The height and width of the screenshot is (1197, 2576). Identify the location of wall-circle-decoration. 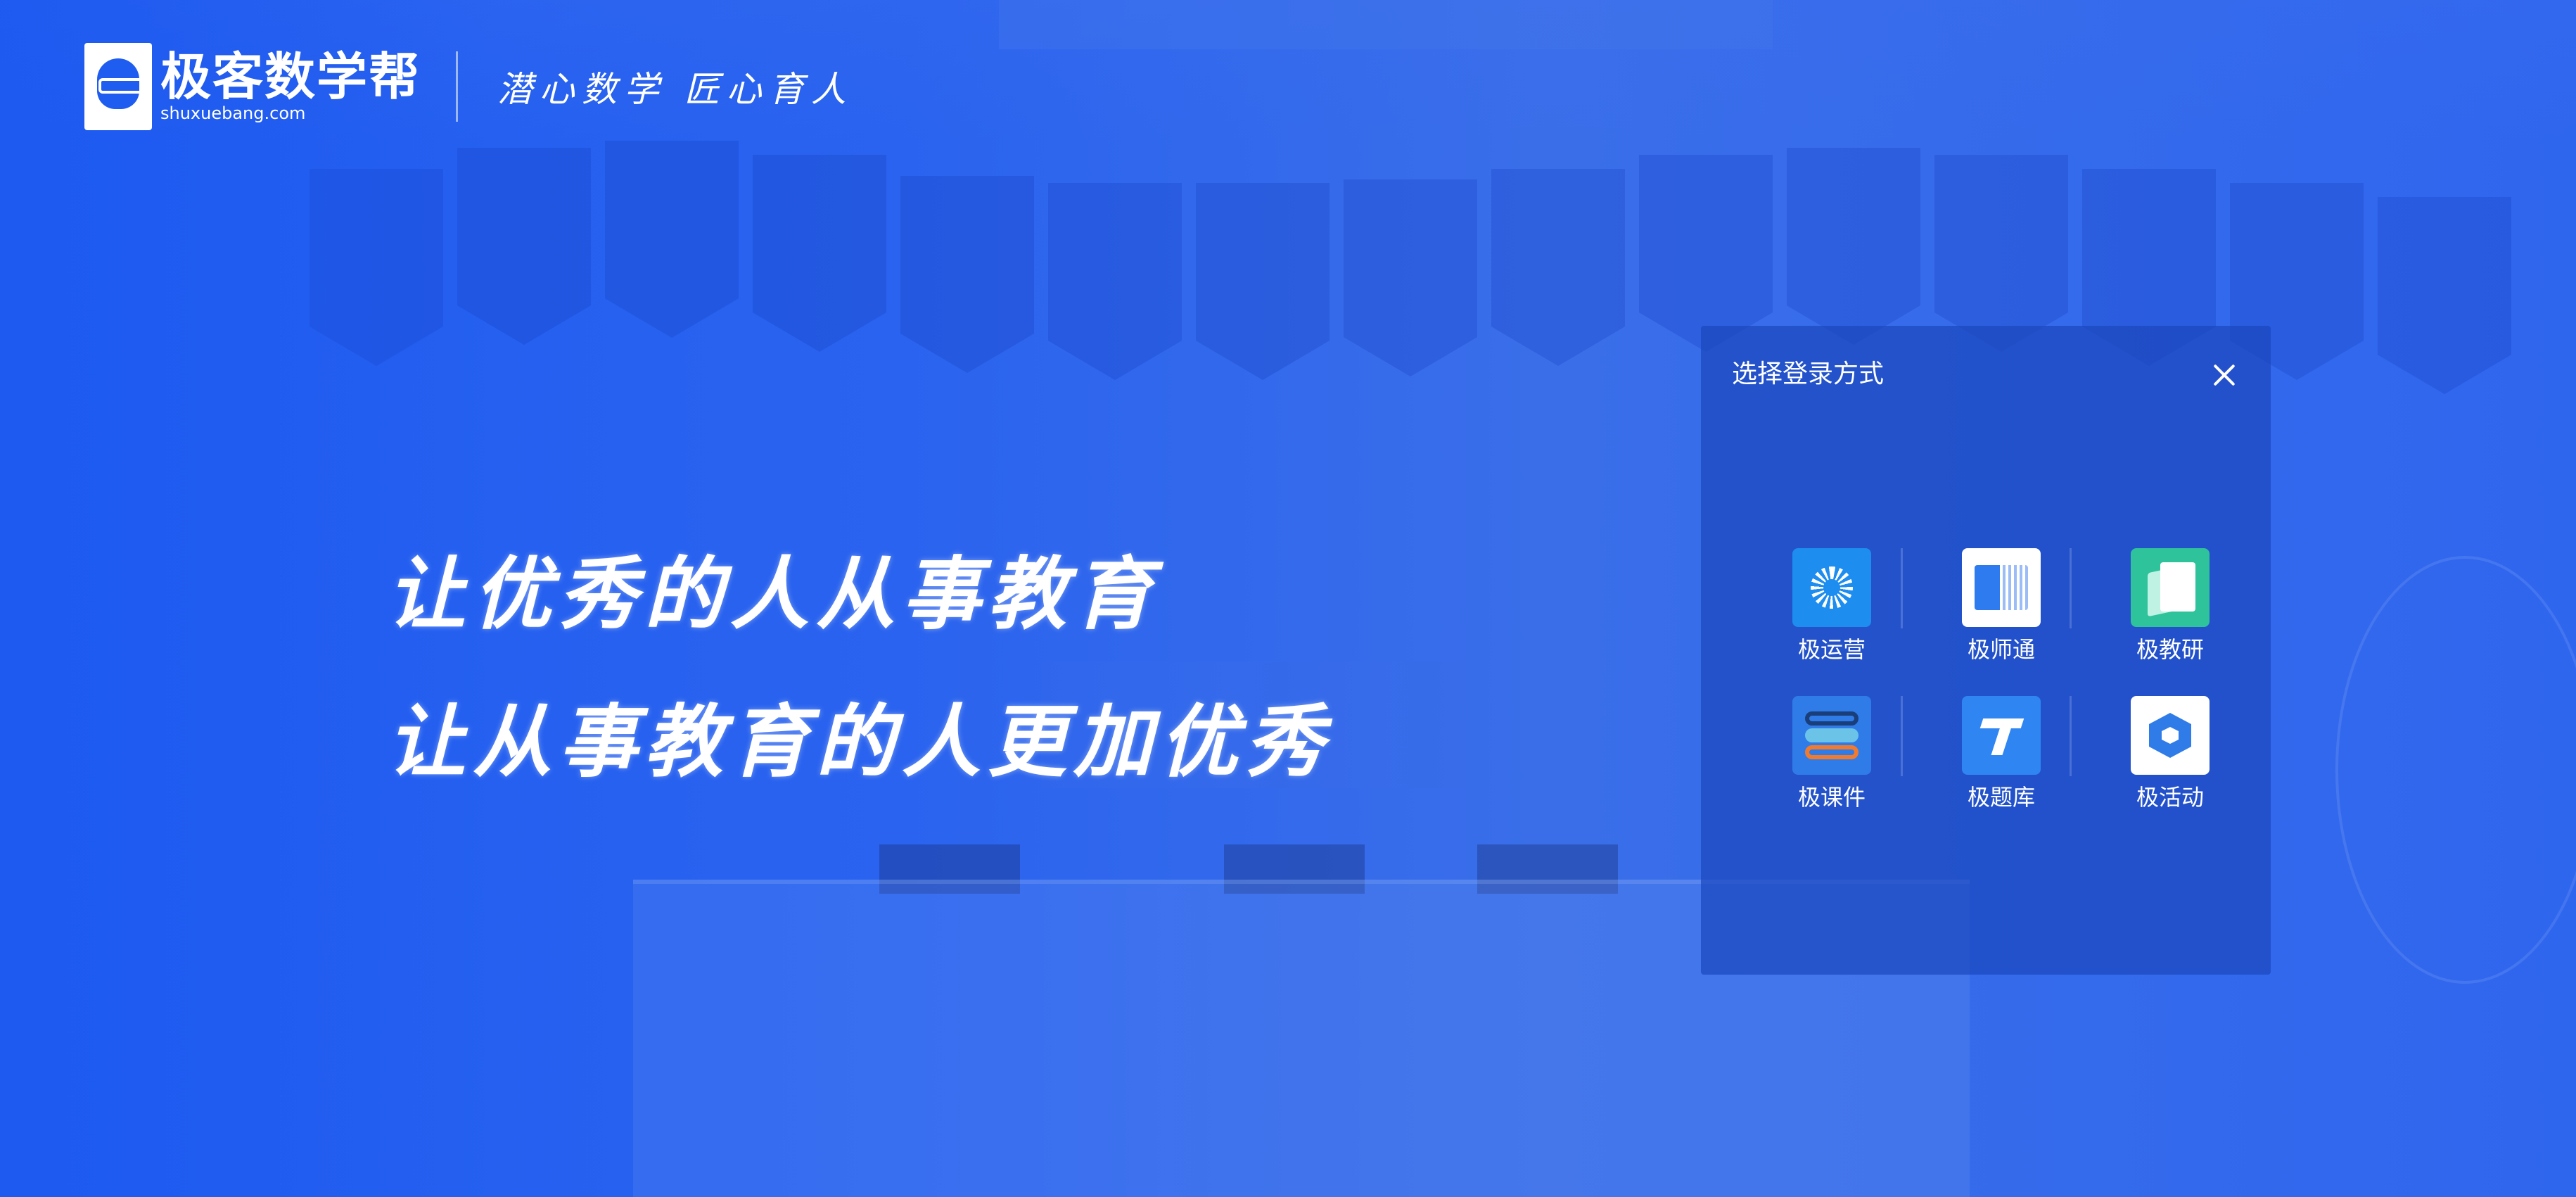
(2455, 770).